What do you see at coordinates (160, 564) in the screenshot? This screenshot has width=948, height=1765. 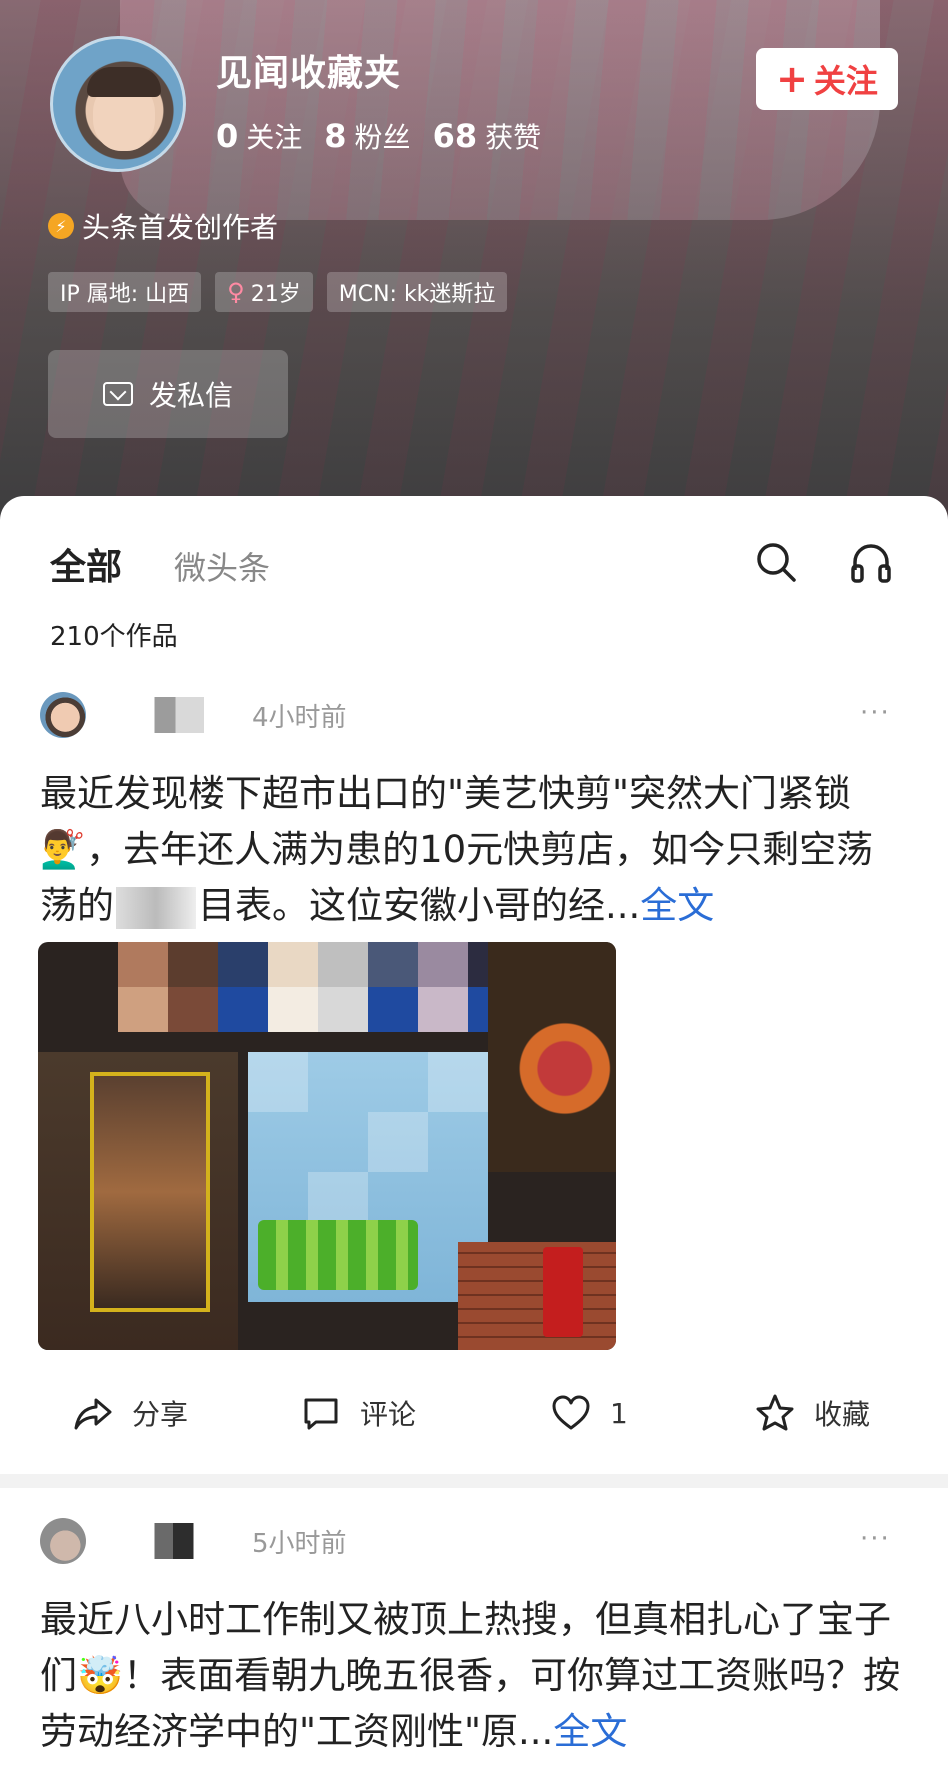 I see `content-tabs: 全部 微头条` at bounding box center [160, 564].